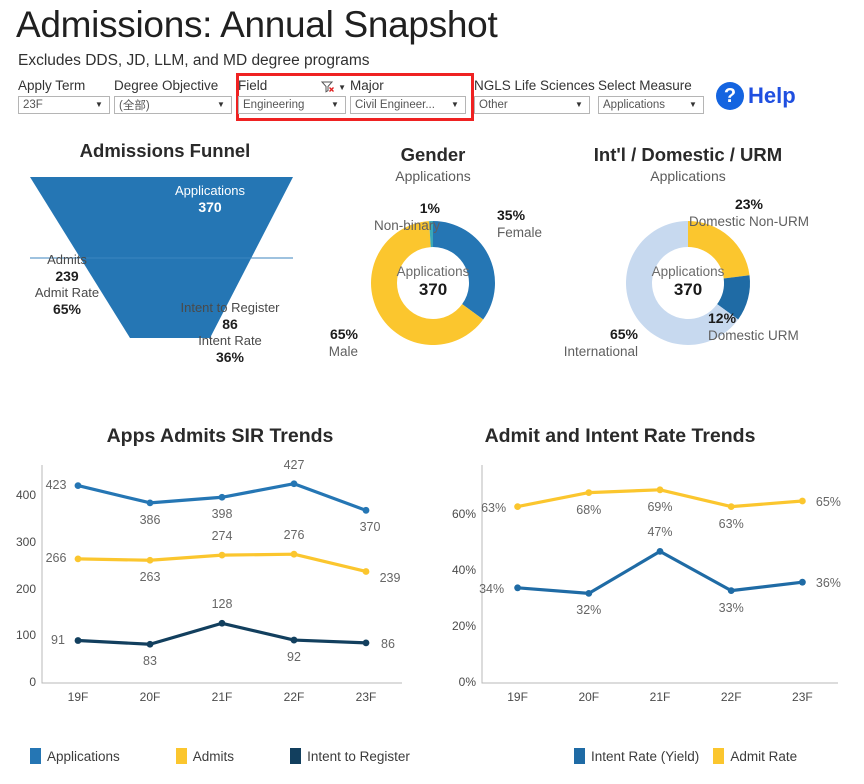 This screenshot has height=784, width=864. Describe the element at coordinates (173, 105) in the screenshot. I see `filter-dropdown: (全部) ▼` at that location.